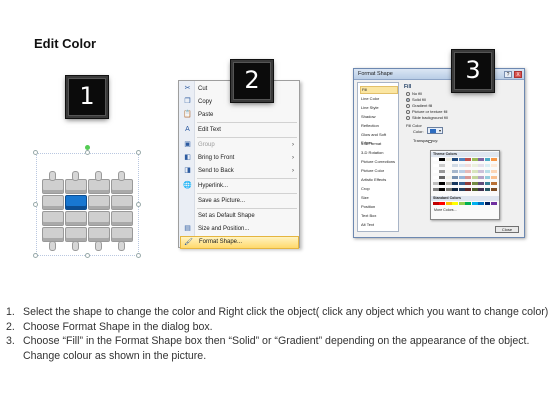 This screenshot has width=560, height=420. Describe the element at coordinates (379, 189) in the screenshot. I see `category-item: Crop` at that location.